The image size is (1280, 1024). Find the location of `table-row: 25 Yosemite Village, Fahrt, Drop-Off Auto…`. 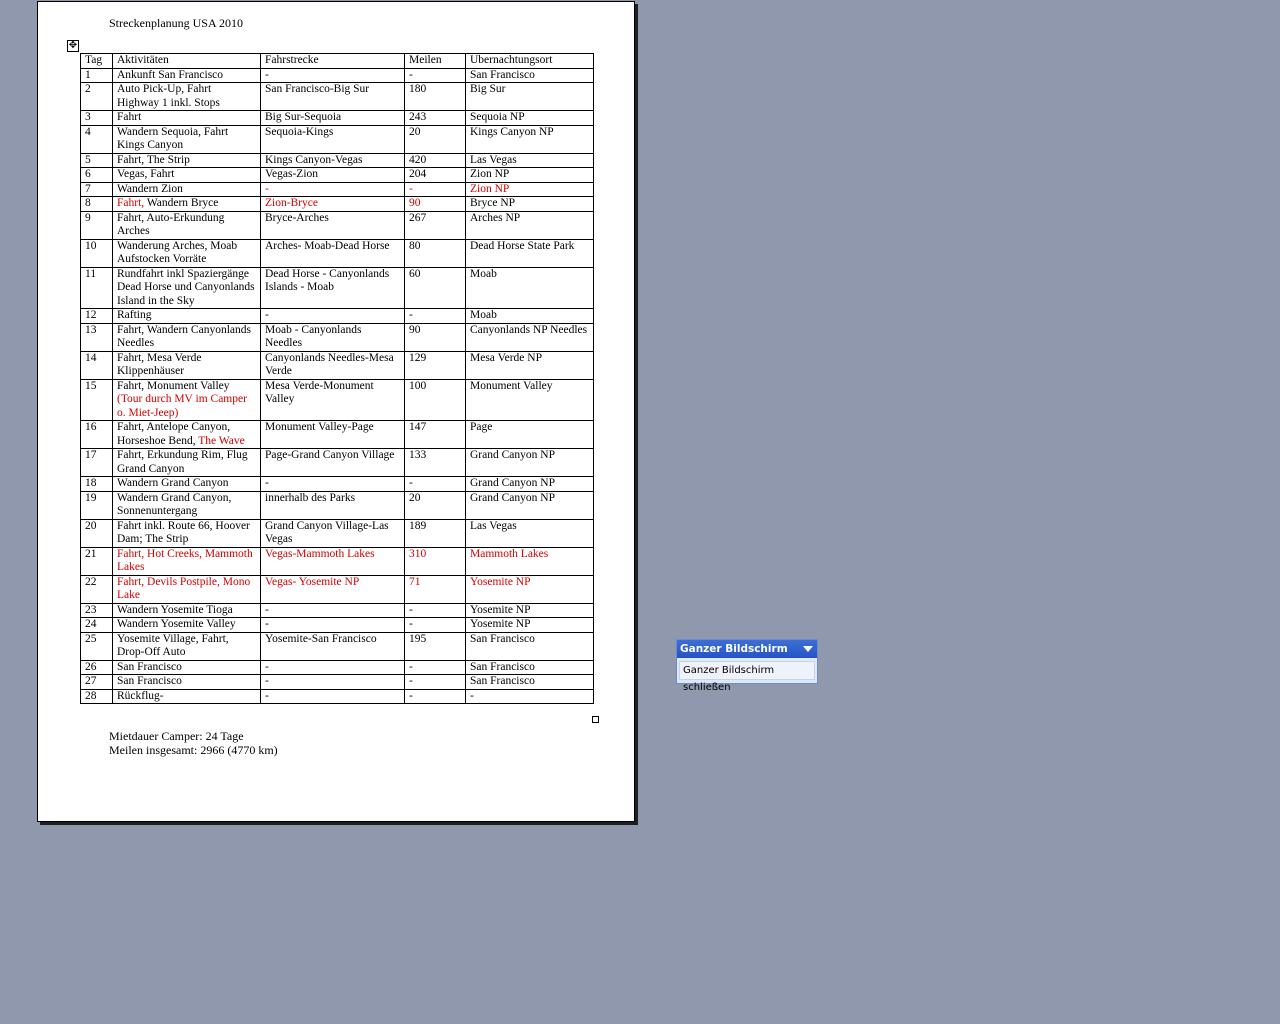

table-row: 25 Yosemite Village, Fahrt, Drop-Off Auto… is located at coordinates (337, 646).